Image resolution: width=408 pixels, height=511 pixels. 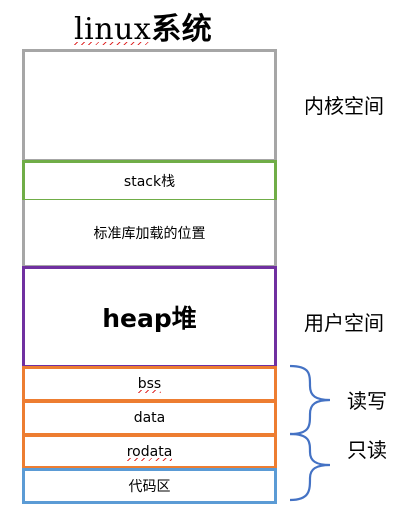 I want to click on braces-layer, so click(x=310, y=433).